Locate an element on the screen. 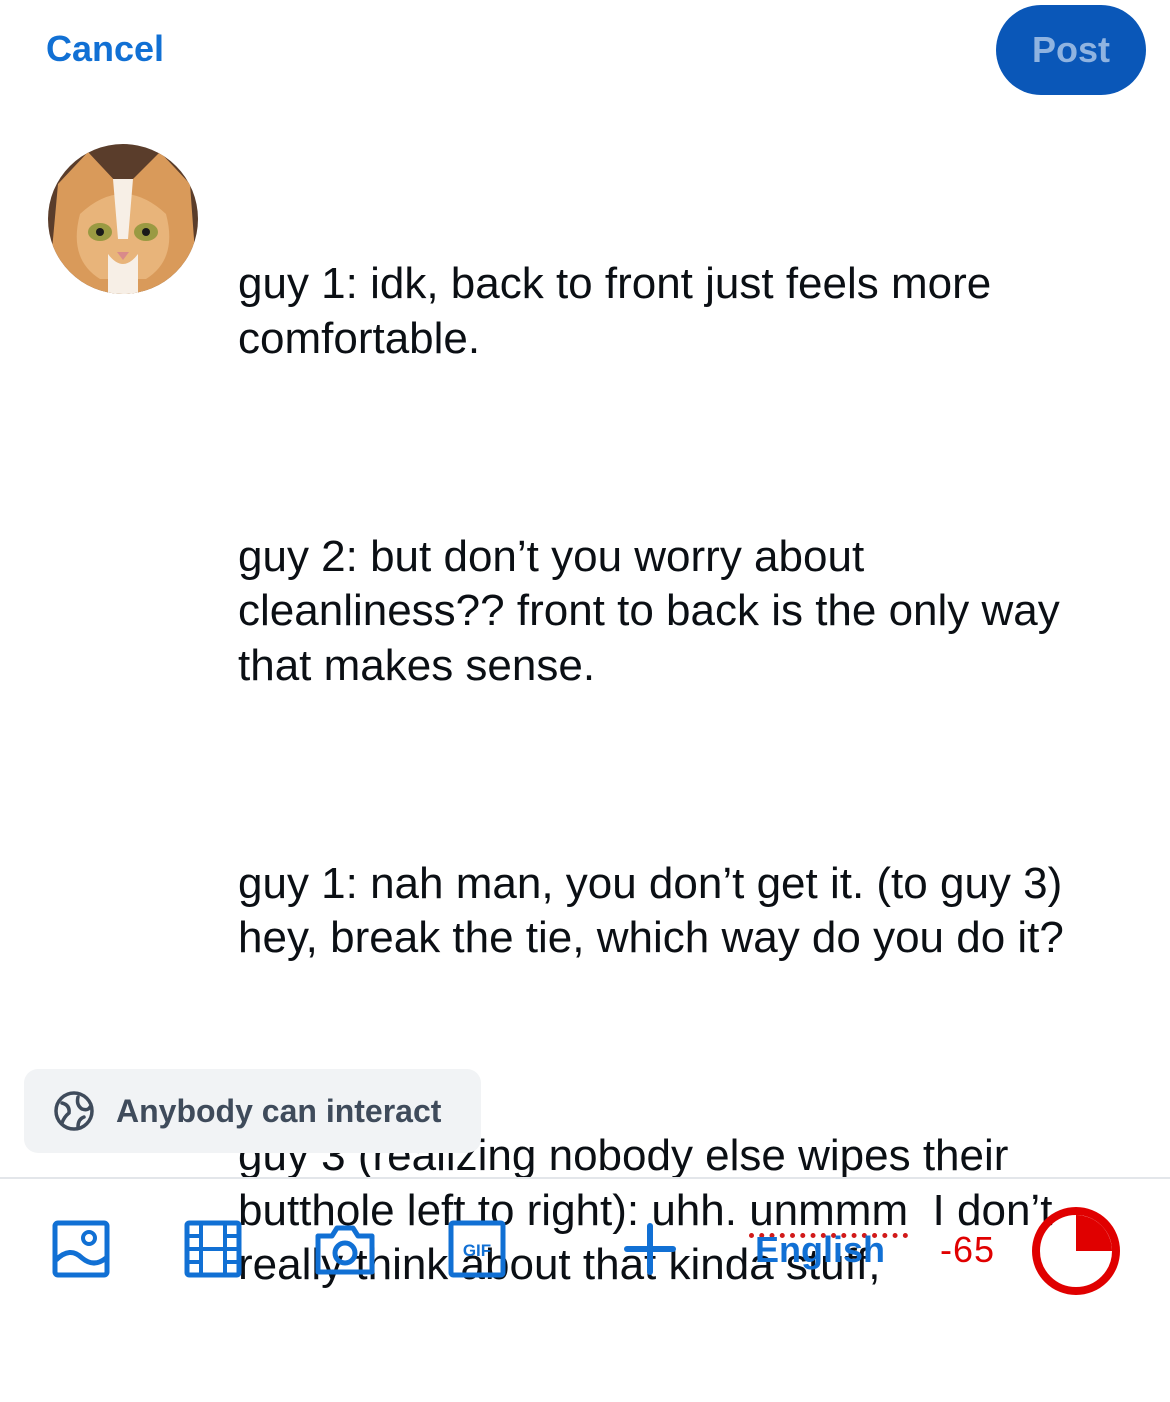 The width and height of the screenshot is (1170, 1402). cancel-button: Cancel is located at coordinates (105, 49).